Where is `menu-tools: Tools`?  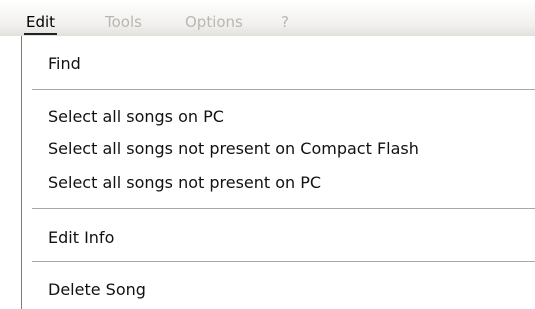
menu-tools: Tools is located at coordinates (123, 22).